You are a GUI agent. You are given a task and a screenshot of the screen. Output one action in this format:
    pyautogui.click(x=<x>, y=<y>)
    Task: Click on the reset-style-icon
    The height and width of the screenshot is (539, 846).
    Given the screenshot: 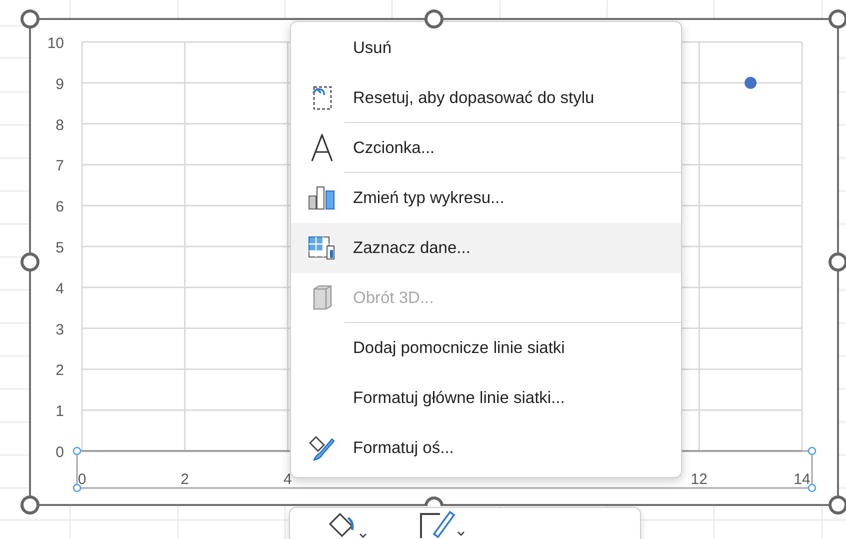 What is the action you would take?
    pyautogui.click(x=322, y=98)
    